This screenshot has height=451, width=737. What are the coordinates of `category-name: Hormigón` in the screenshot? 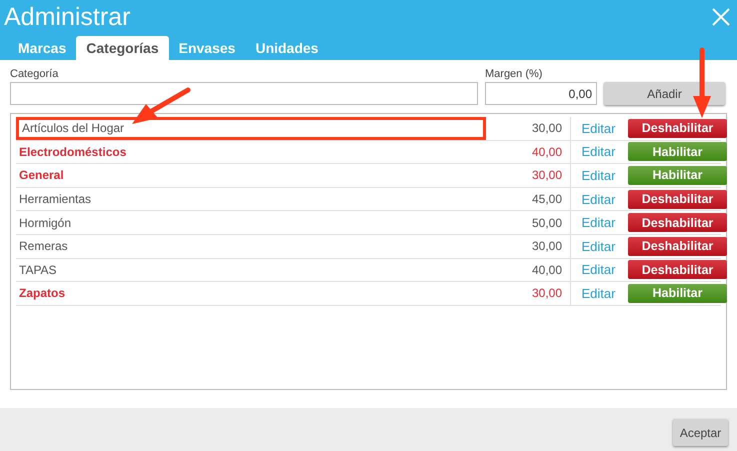 It's located at (45, 223).